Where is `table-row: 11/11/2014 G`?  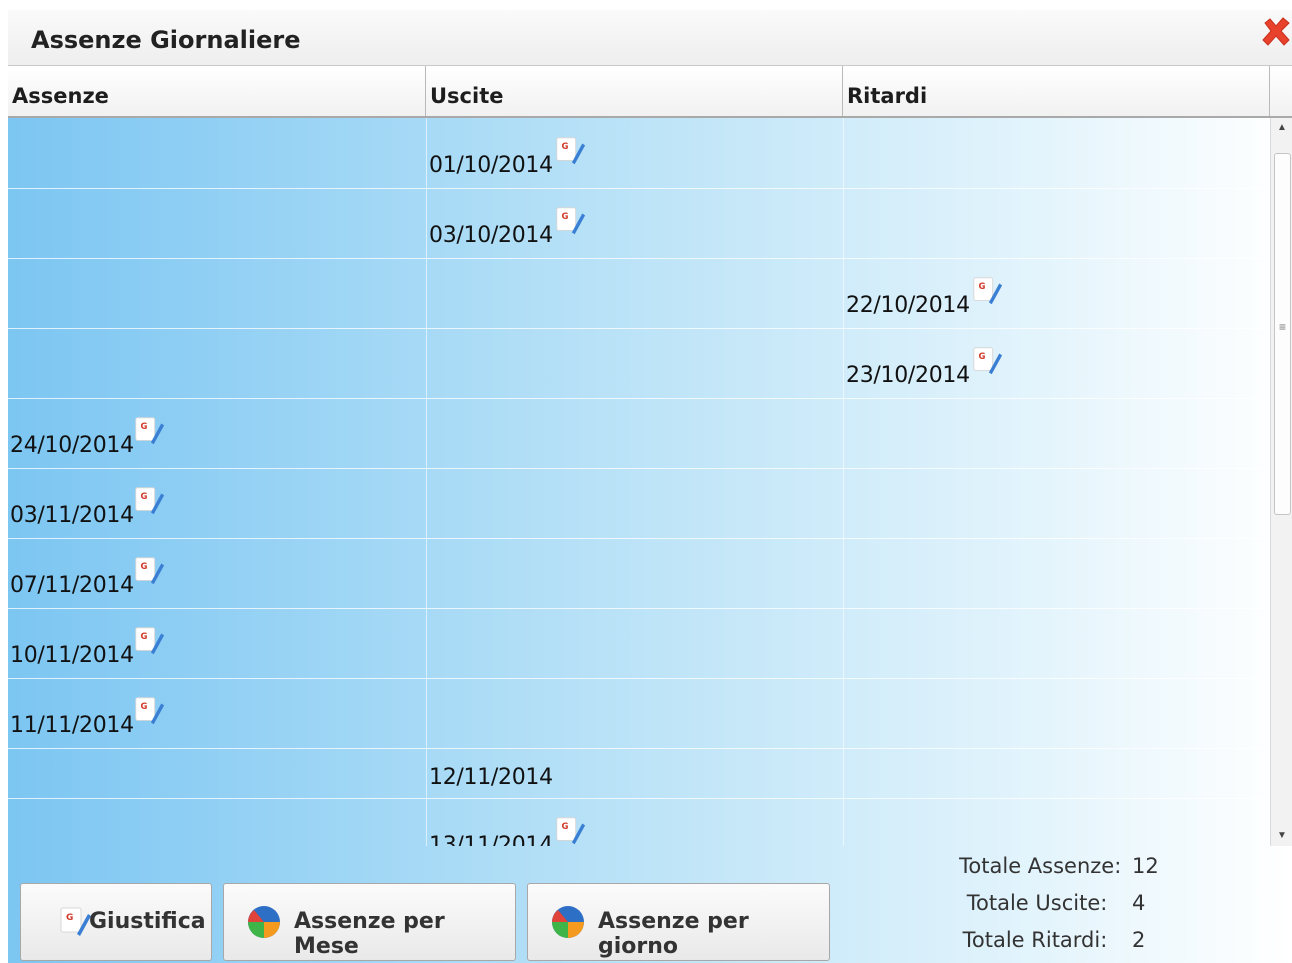
table-row: 11/11/2014 G is located at coordinates (639, 713).